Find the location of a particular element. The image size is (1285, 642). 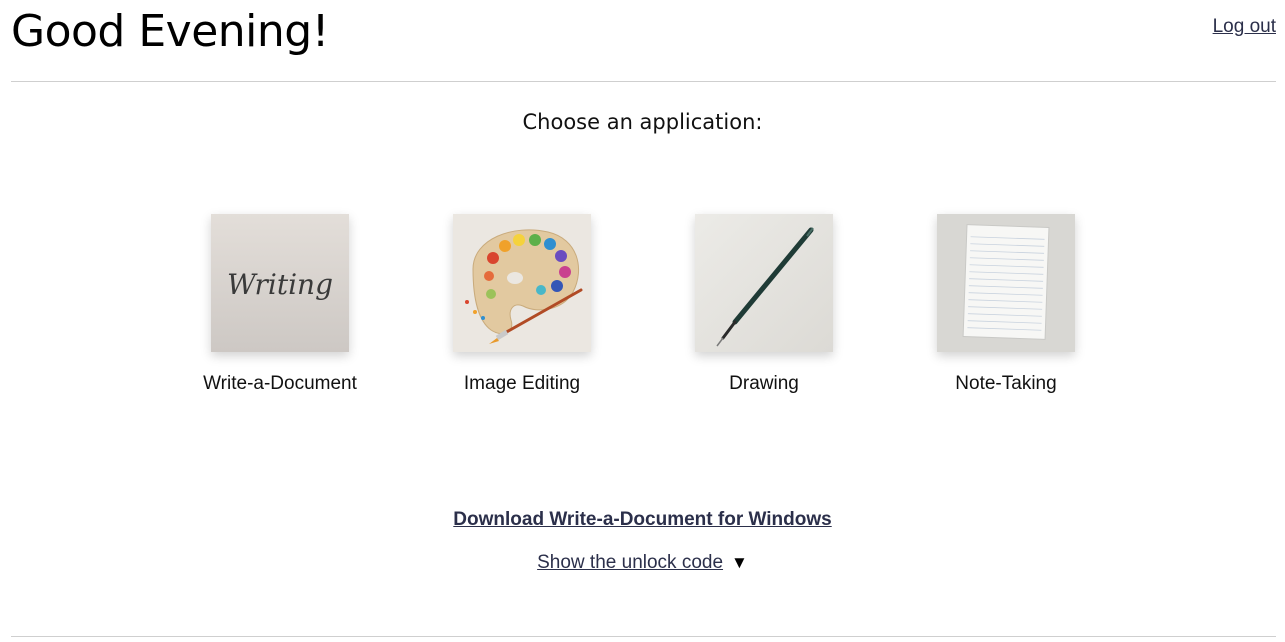

notepad-thumbnail-icon is located at coordinates (1006, 283).